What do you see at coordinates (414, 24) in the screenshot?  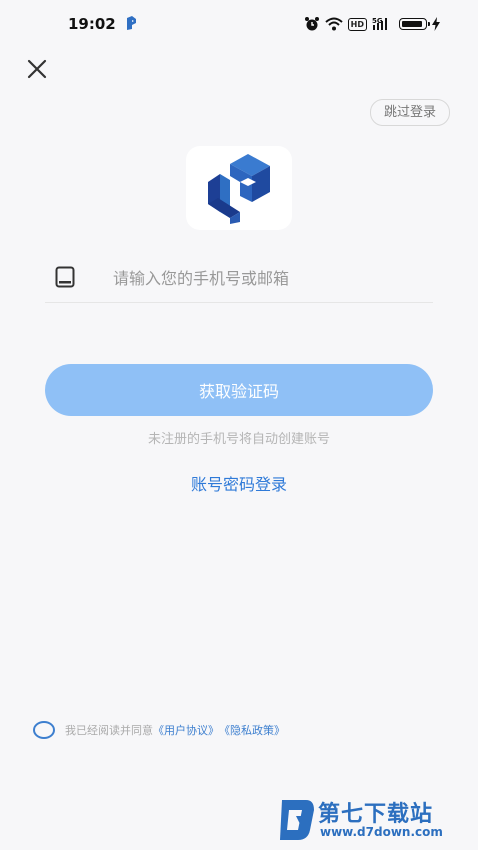 I see `battery-icon` at bounding box center [414, 24].